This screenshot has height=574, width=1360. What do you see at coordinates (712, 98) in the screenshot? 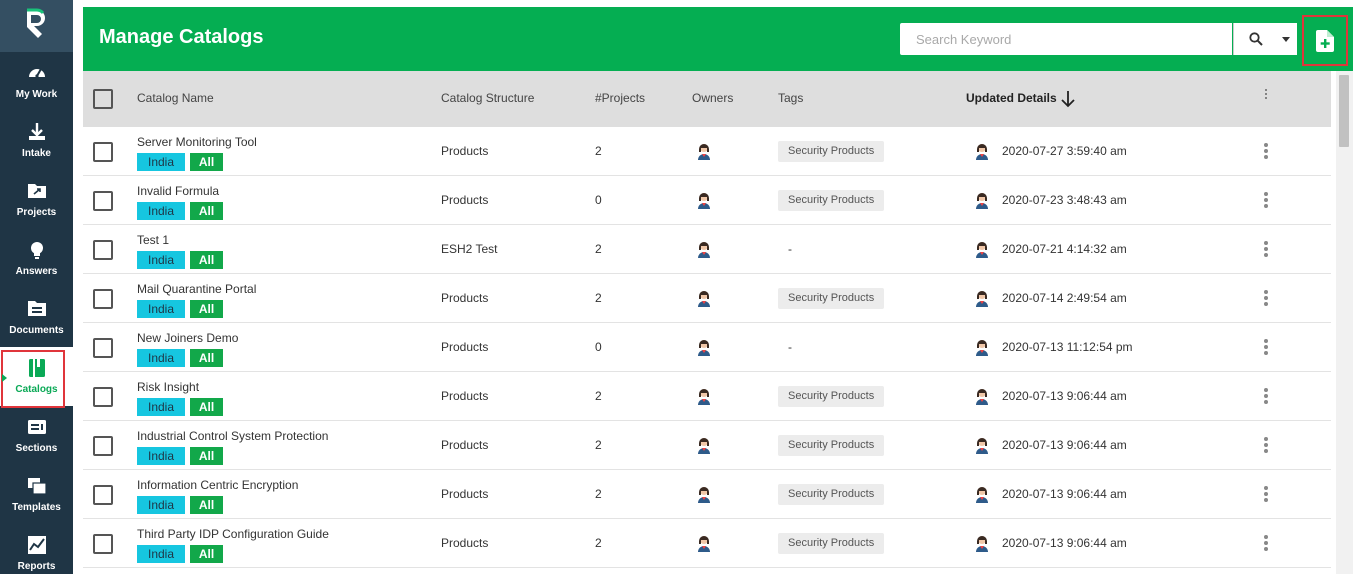
I see `column-header-owners: Owners` at bounding box center [712, 98].